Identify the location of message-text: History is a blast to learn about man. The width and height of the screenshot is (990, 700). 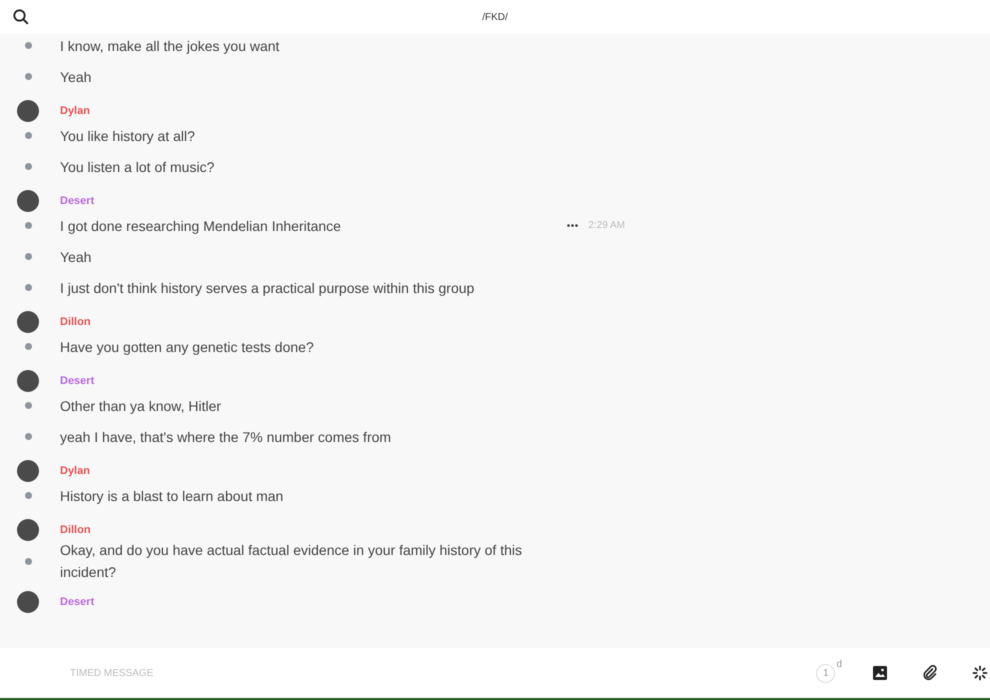
(172, 496).